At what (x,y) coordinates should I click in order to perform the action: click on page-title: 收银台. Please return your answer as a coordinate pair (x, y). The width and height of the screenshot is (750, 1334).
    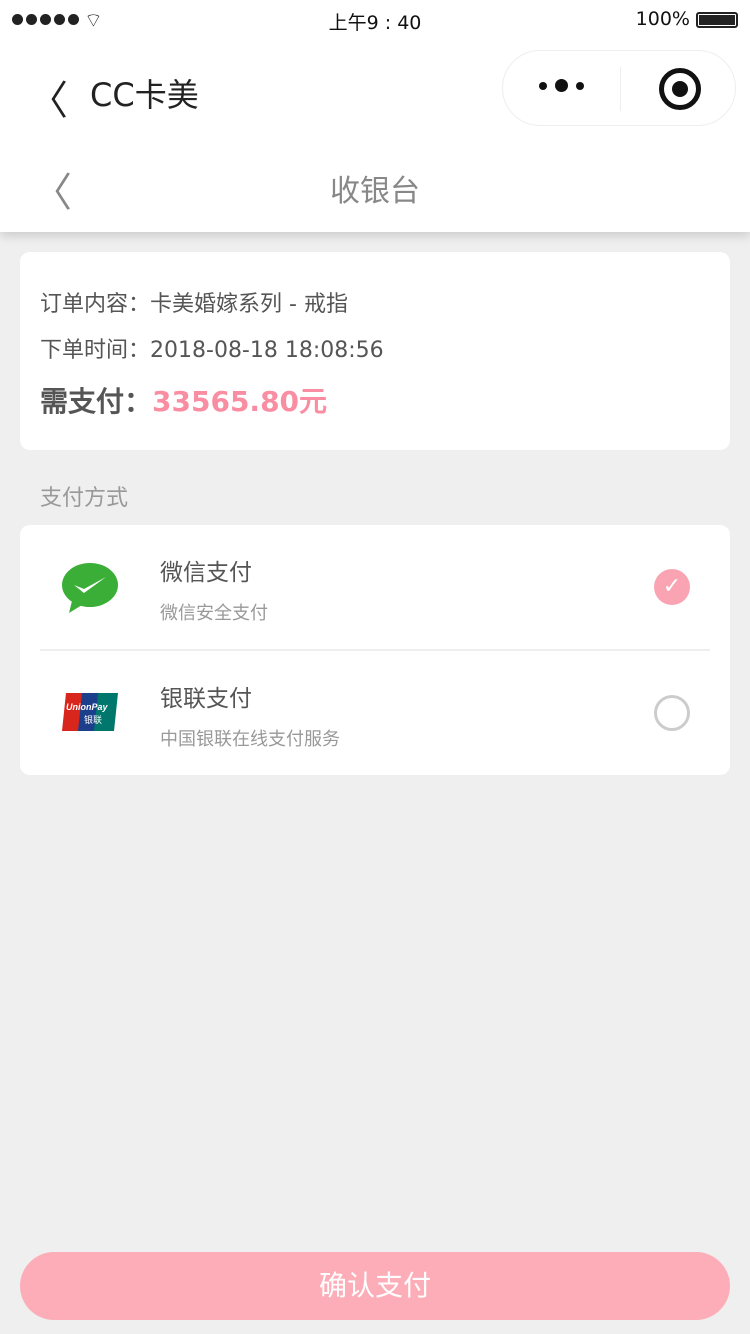
    Looking at the image, I should click on (375, 191).